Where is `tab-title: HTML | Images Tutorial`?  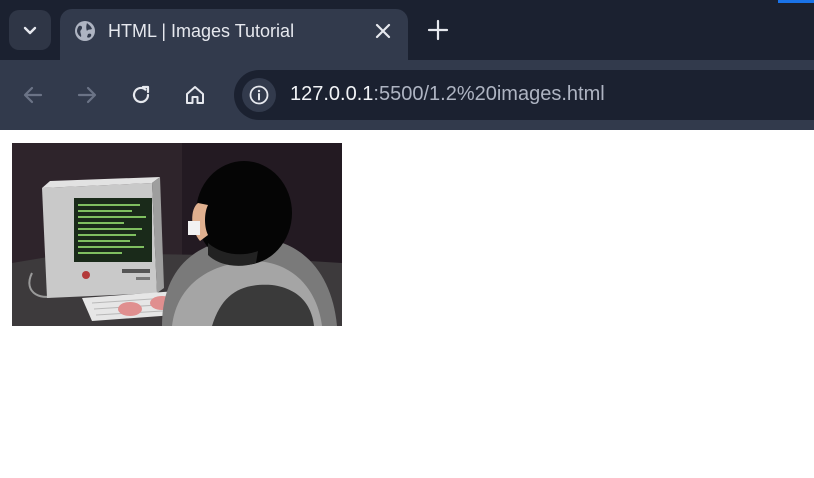
tab-title: HTML | Images Tutorial is located at coordinates (201, 31).